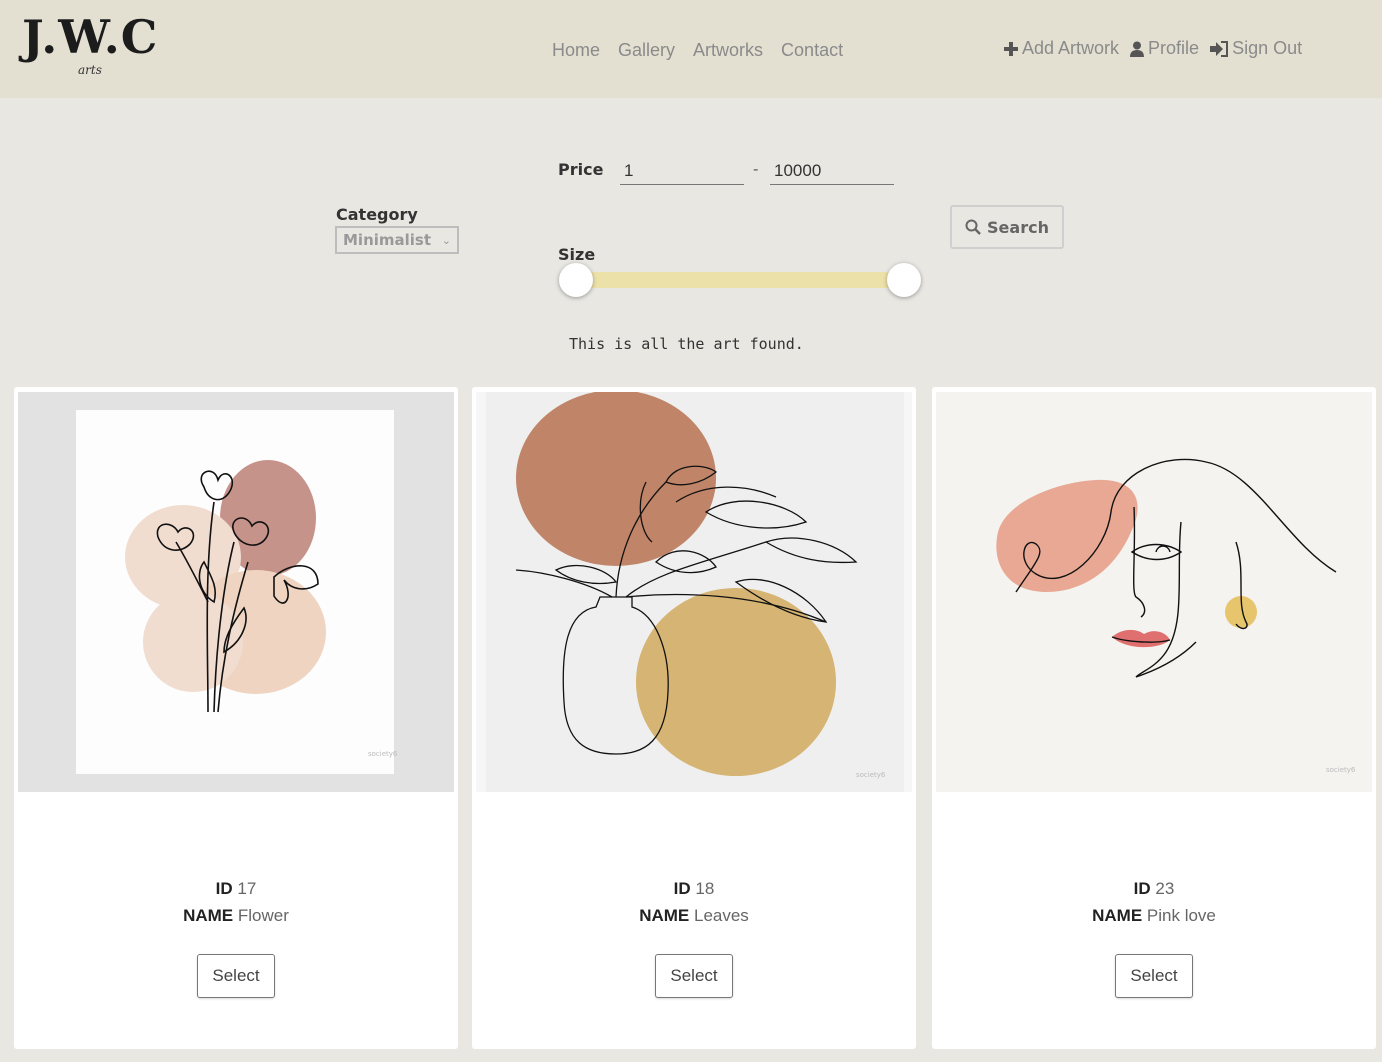 The image size is (1382, 1062). Describe the element at coordinates (686, 344) in the screenshot. I see `results-message: This is all the art found.` at that location.